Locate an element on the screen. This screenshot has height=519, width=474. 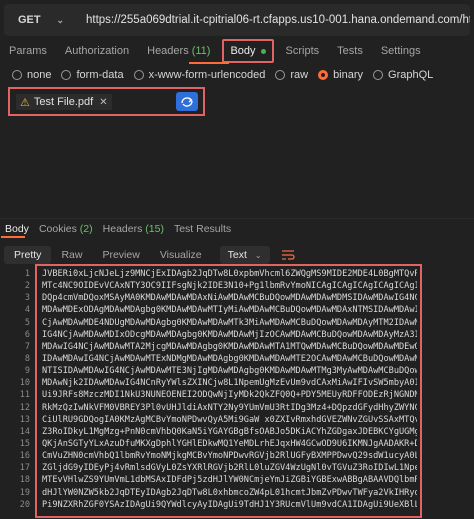
tab-scripts: Scripts is located at coordinates (303, 51).